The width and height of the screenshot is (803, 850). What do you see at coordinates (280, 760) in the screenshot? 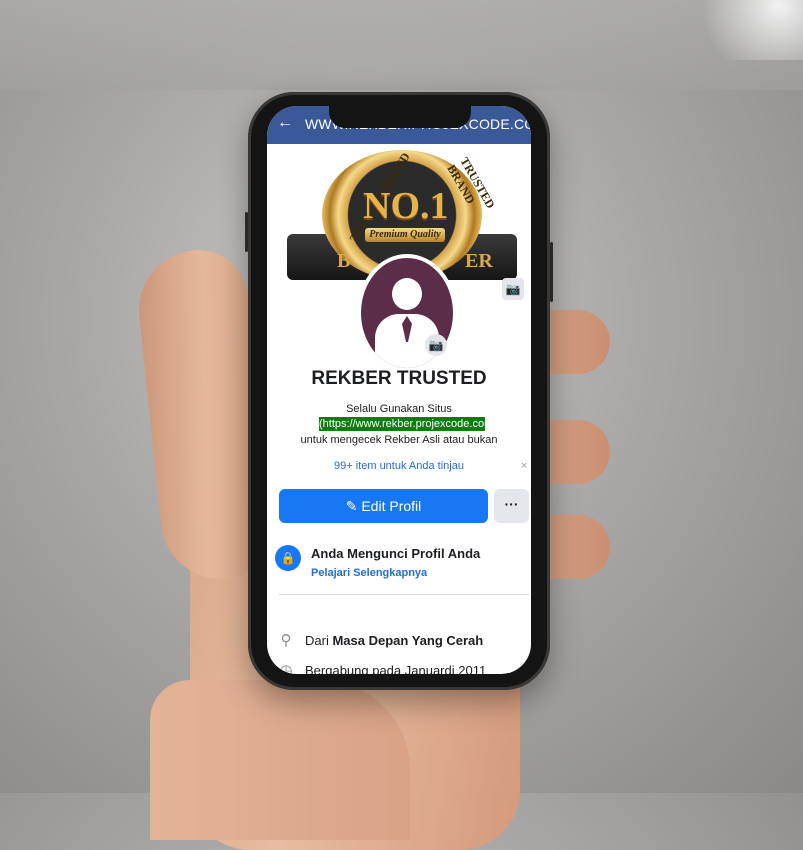
I see `wrist` at bounding box center [280, 760].